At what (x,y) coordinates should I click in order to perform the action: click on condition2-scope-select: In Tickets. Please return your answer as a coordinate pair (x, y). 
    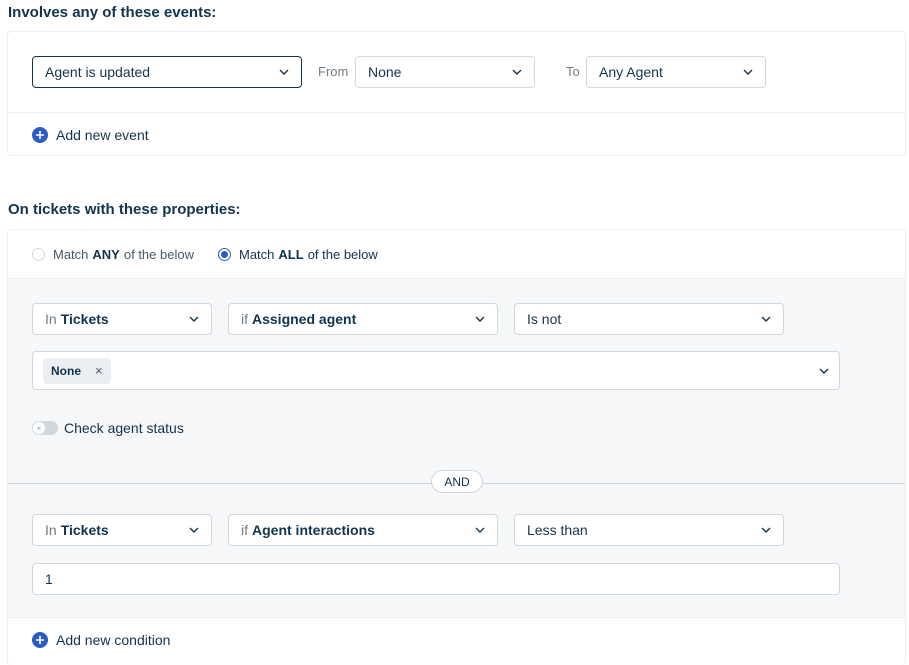
    Looking at the image, I should click on (122, 530).